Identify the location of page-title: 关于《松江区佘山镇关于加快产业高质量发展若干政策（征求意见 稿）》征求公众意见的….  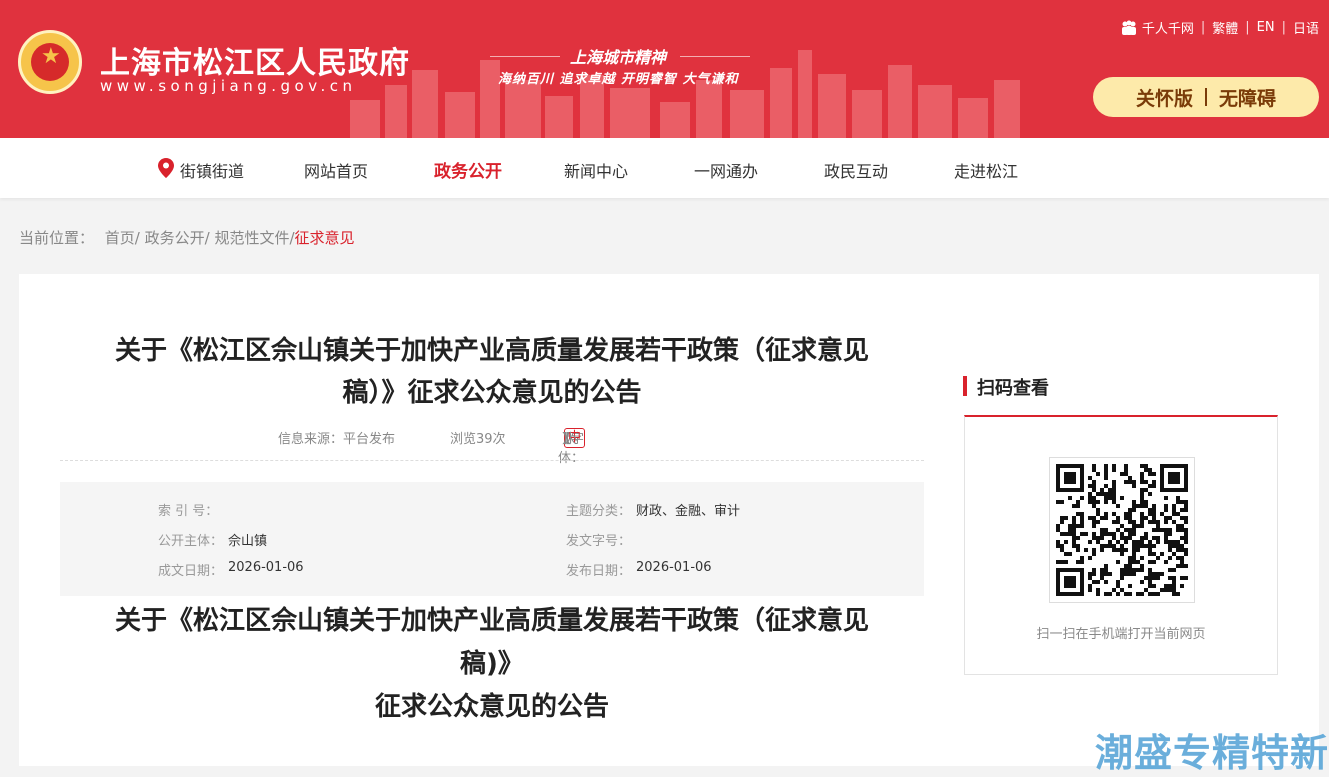
(492, 372).